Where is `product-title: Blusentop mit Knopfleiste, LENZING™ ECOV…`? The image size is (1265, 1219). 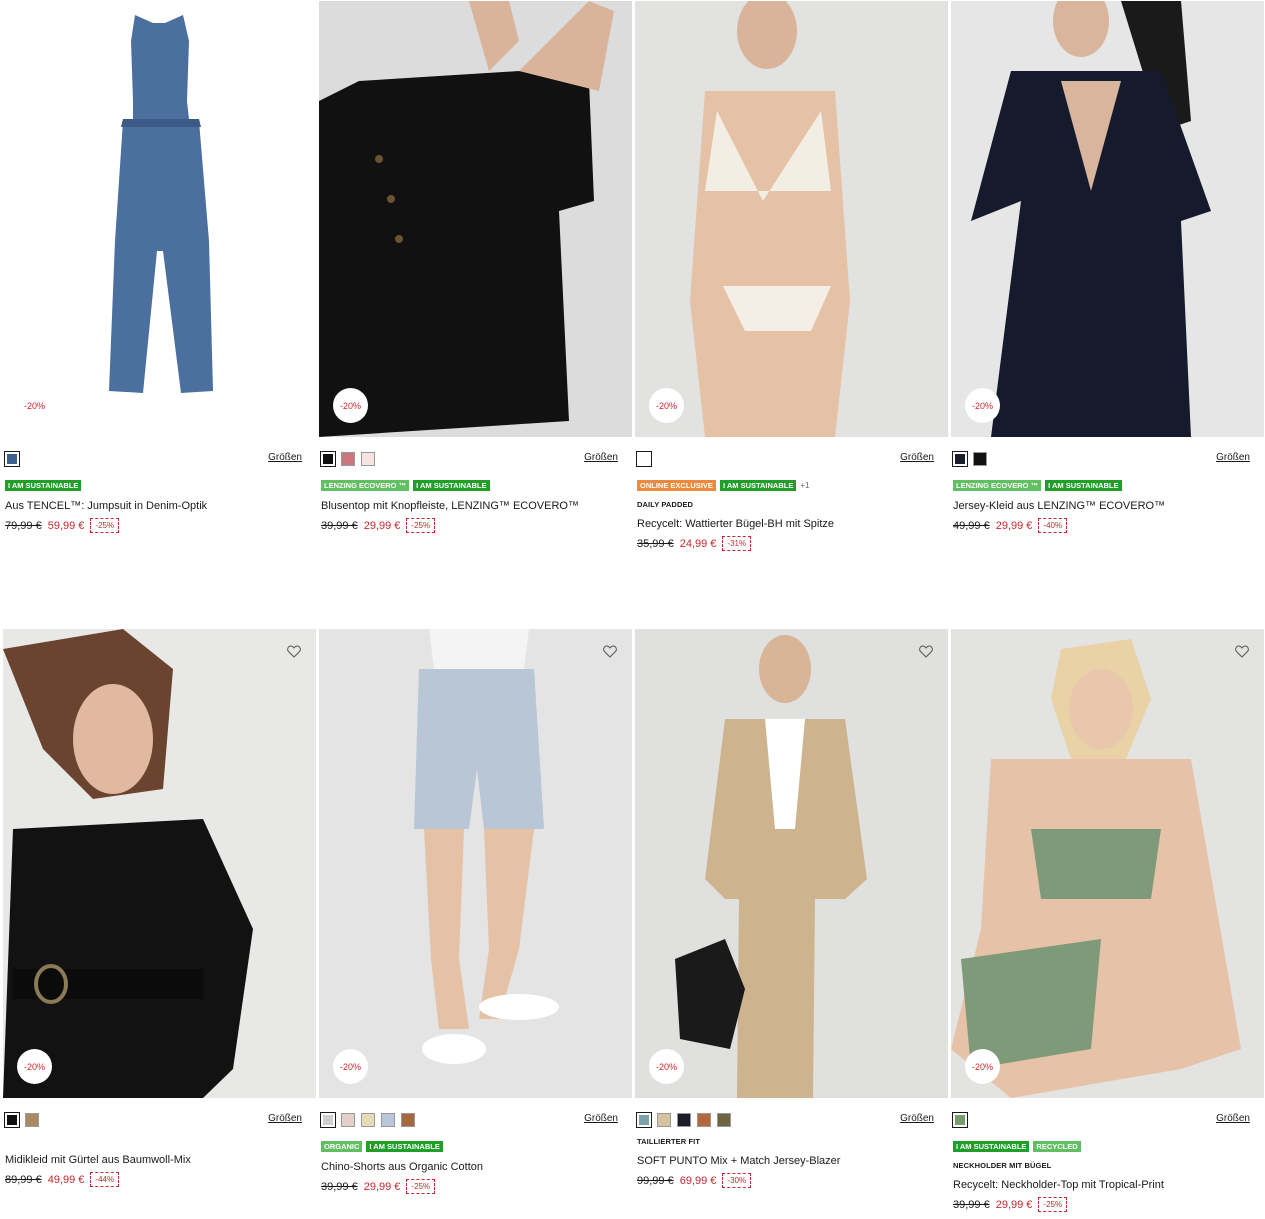 product-title: Blusentop mit Knopfleiste, LENZING™ ECOV… is located at coordinates (475, 506).